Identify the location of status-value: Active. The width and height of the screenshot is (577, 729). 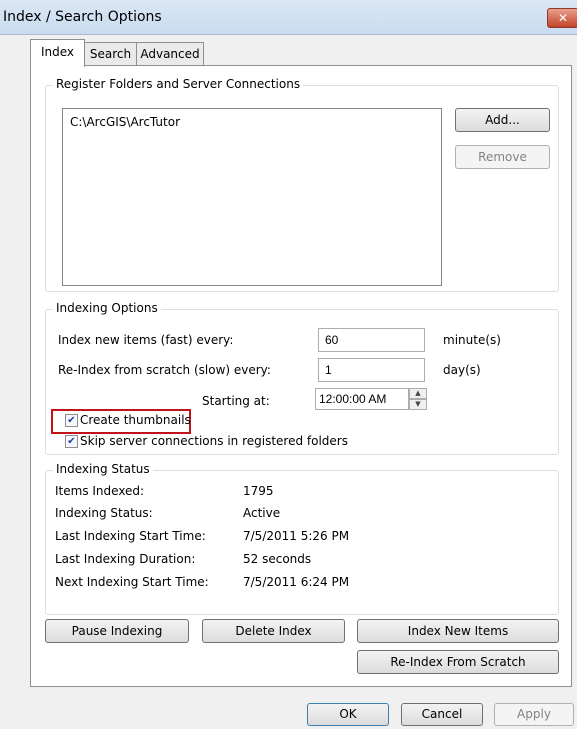
(262, 513).